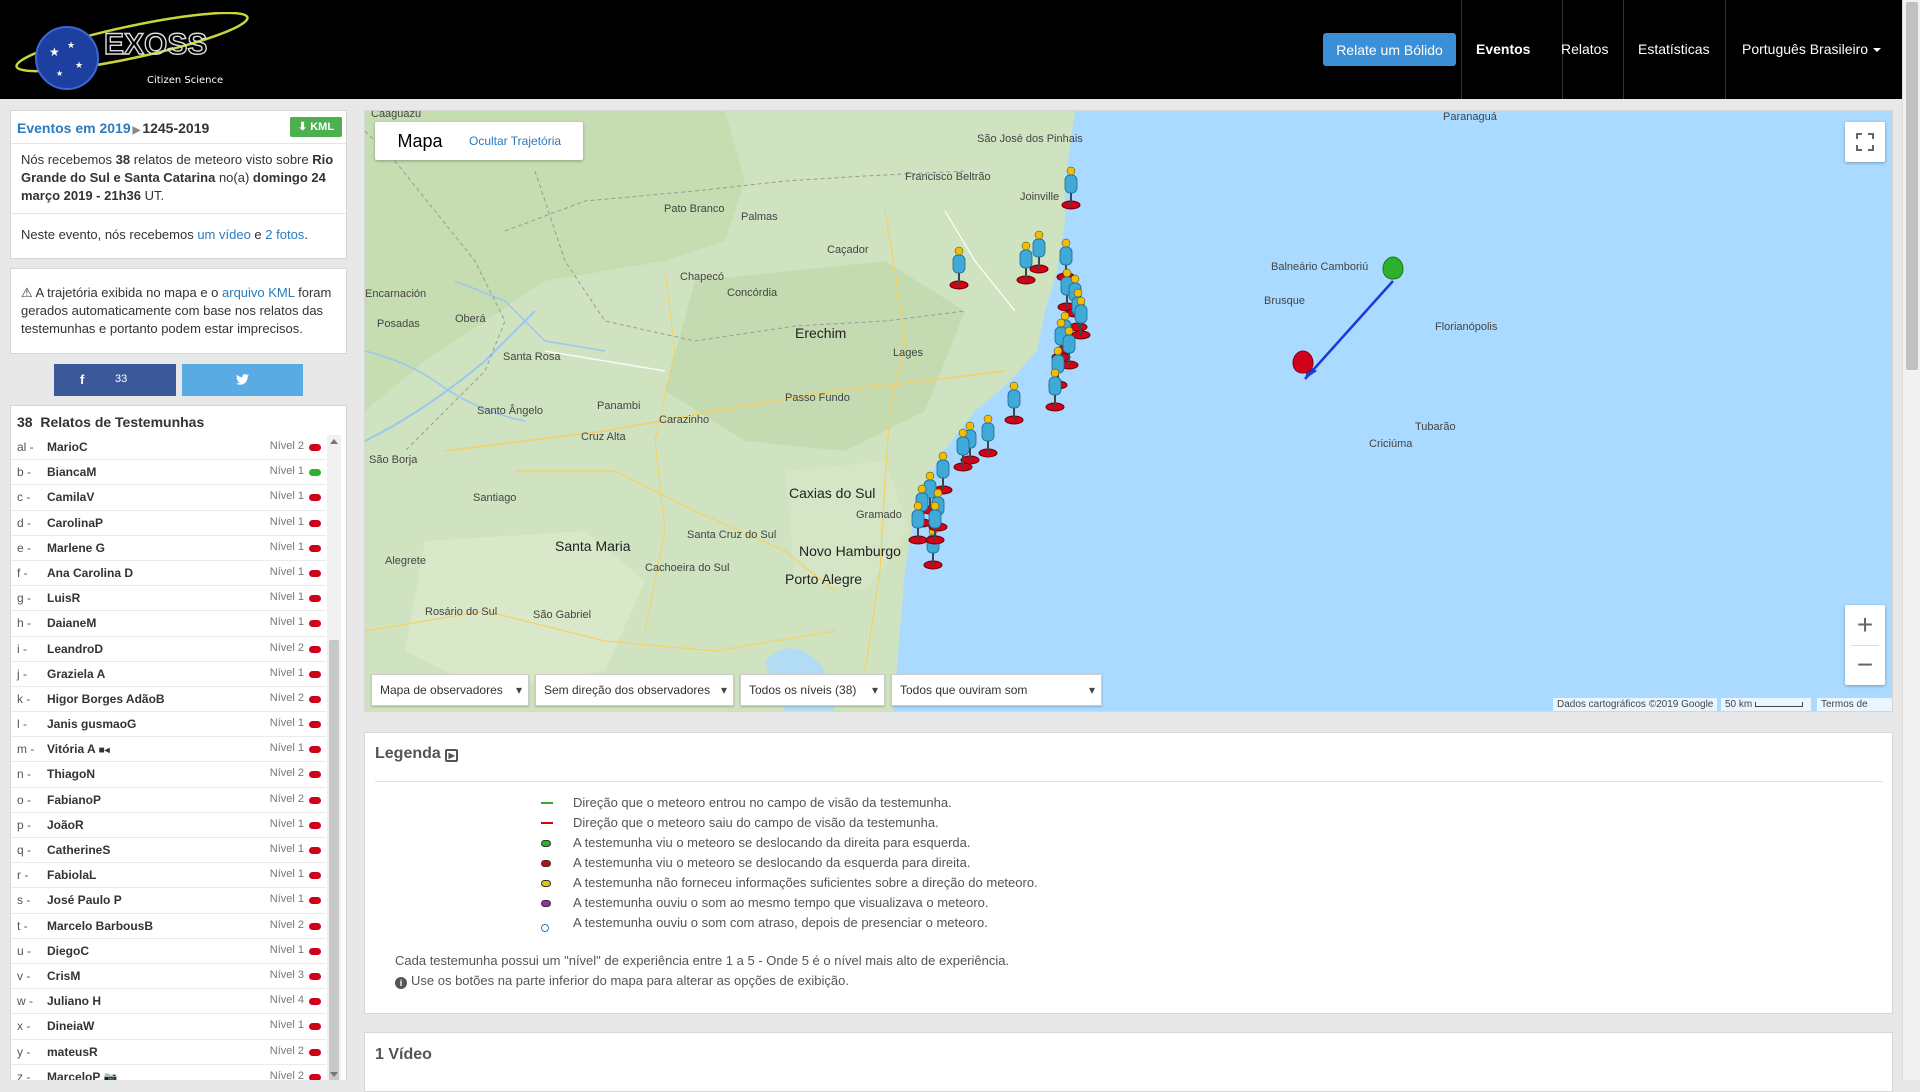 Image resolution: width=1920 pixels, height=1092 pixels. Describe the element at coordinates (1854, 704) in the screenshot. I see `terms-link: Termos de Uso` at that location.